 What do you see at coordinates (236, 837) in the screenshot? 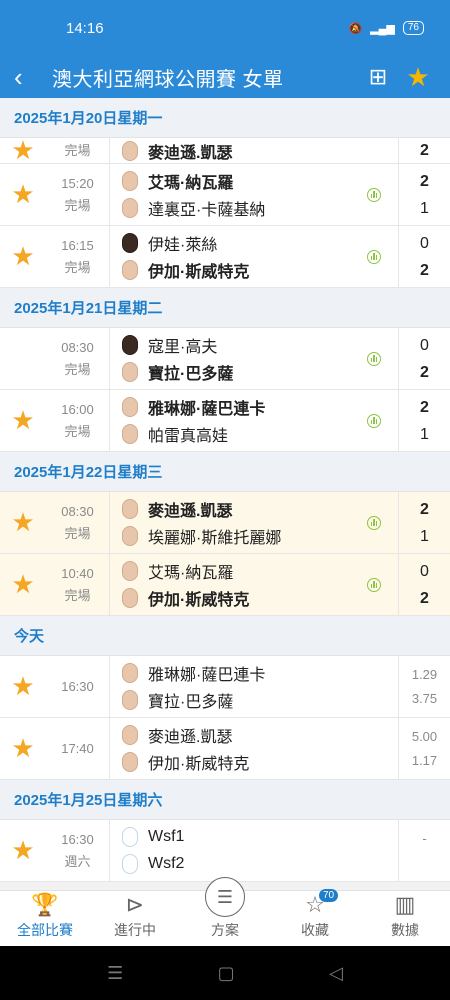
I see `player-row: Wsf1` at bounding box center [236, 837].